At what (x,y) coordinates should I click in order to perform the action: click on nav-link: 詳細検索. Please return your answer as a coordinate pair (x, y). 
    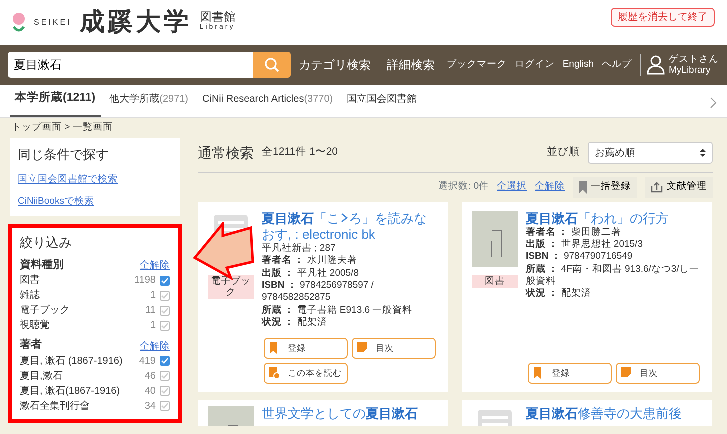
    Looking at the image, I should click on (411, 65).